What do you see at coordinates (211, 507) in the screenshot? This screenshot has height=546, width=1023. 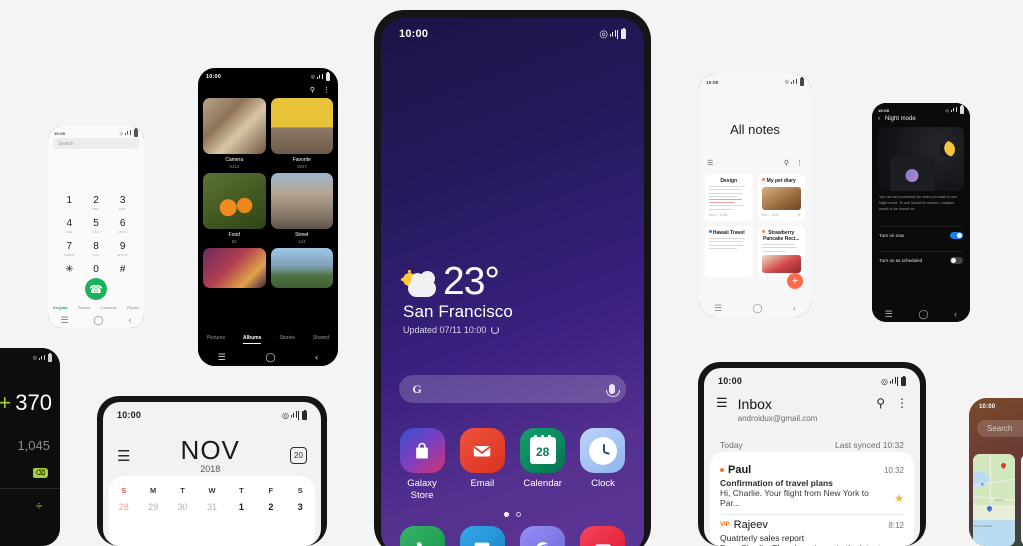 I see `calendar-date: 31` at bounding box center [211, 507].